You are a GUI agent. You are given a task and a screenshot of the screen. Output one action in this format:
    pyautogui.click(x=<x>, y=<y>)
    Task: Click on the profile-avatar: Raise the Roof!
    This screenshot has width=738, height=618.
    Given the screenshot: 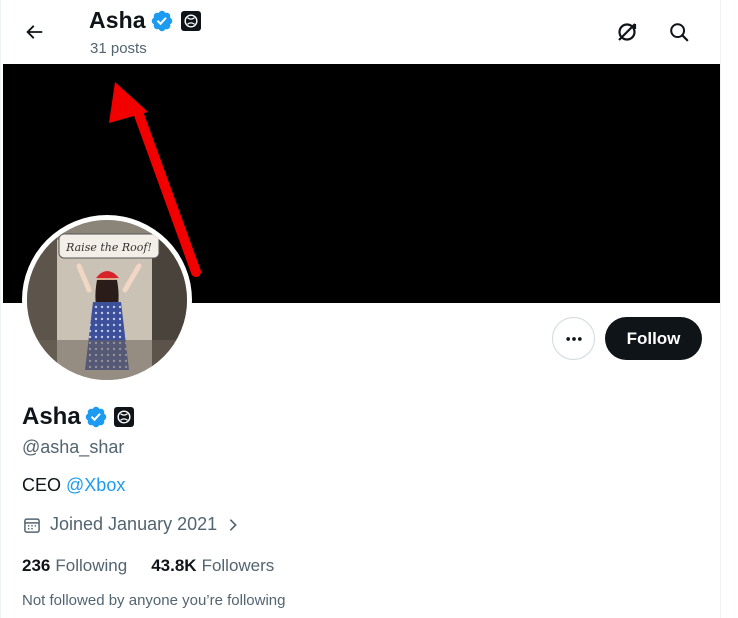 What is the action you would take?
    pyautogui.click(x=107, y=300)
    